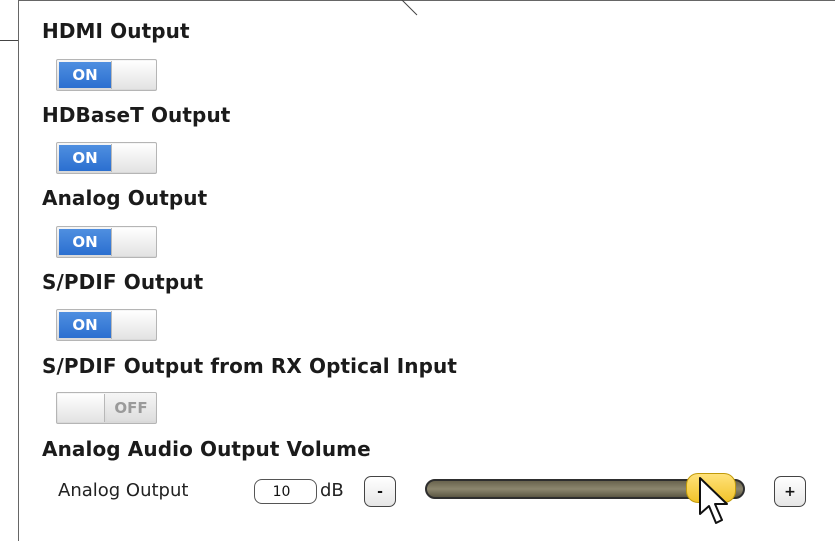 This screenshot has height=541, width=835. I want to click on volume-increment-button: +, so click(790, 491).